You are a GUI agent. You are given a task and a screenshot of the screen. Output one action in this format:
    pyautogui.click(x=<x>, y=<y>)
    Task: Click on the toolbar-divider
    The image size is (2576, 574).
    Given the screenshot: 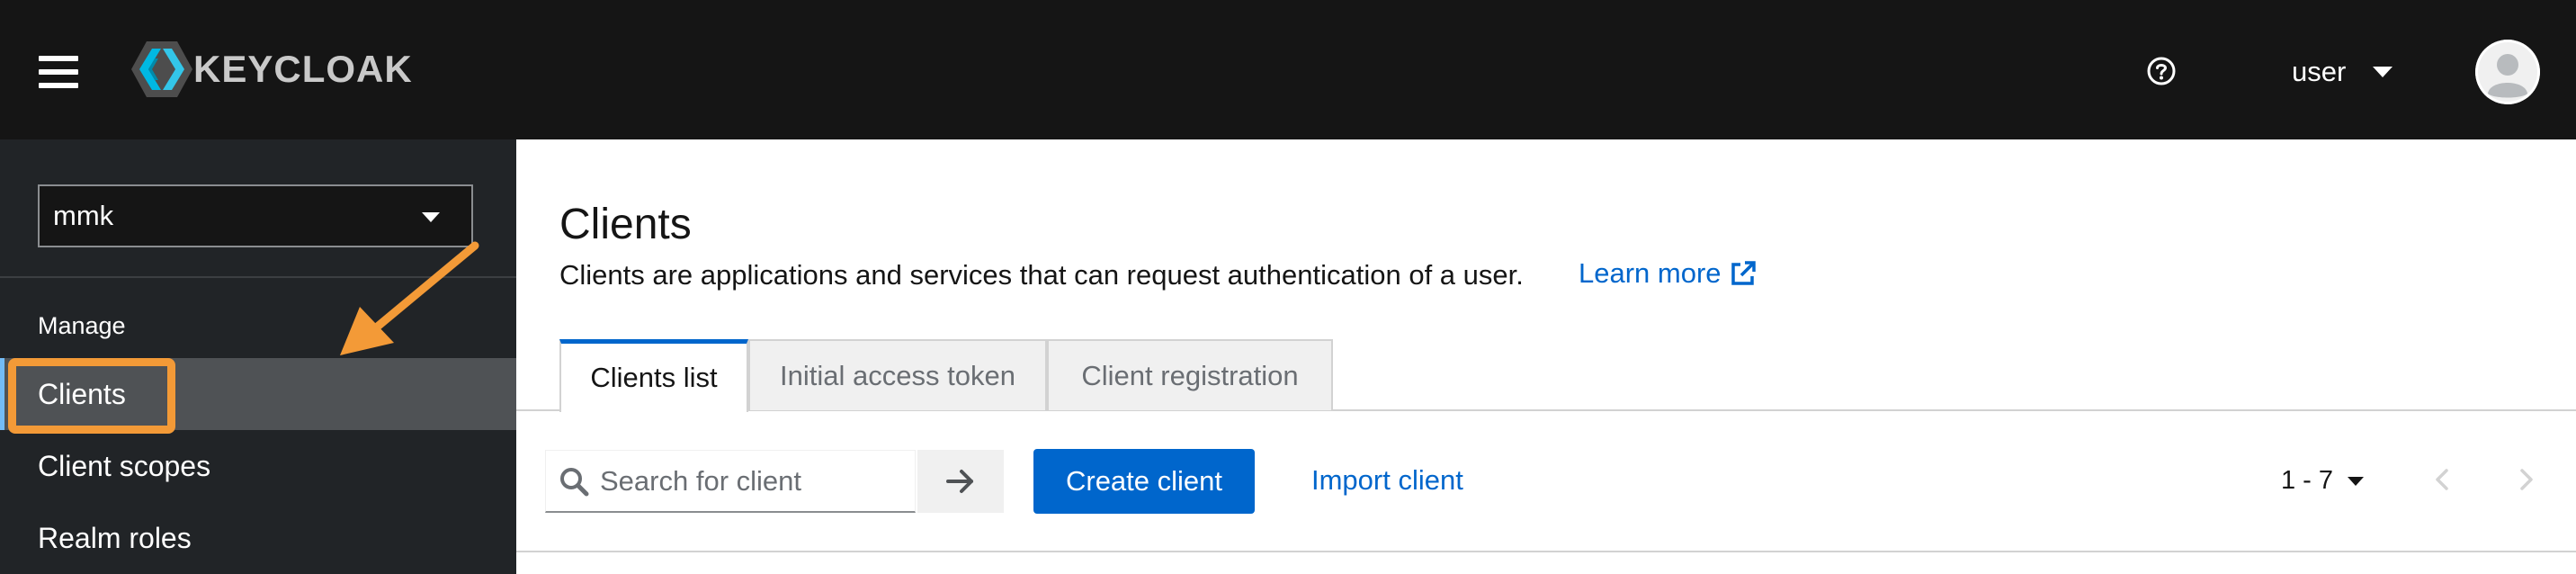 What is the action you would take?
    pyautogui.click(x=1546, y=551)
    